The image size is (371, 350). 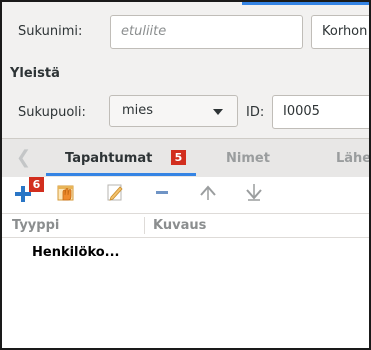 I want to click on tab-sources: Lähe, so click(x=352, y=158).